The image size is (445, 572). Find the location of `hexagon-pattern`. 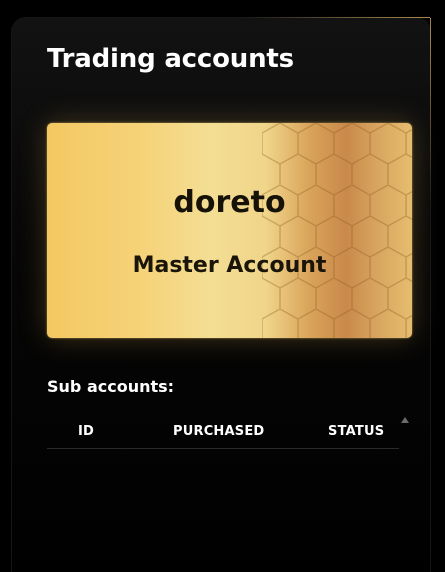

hexagon-pattern is located at coordinates (337, 230).